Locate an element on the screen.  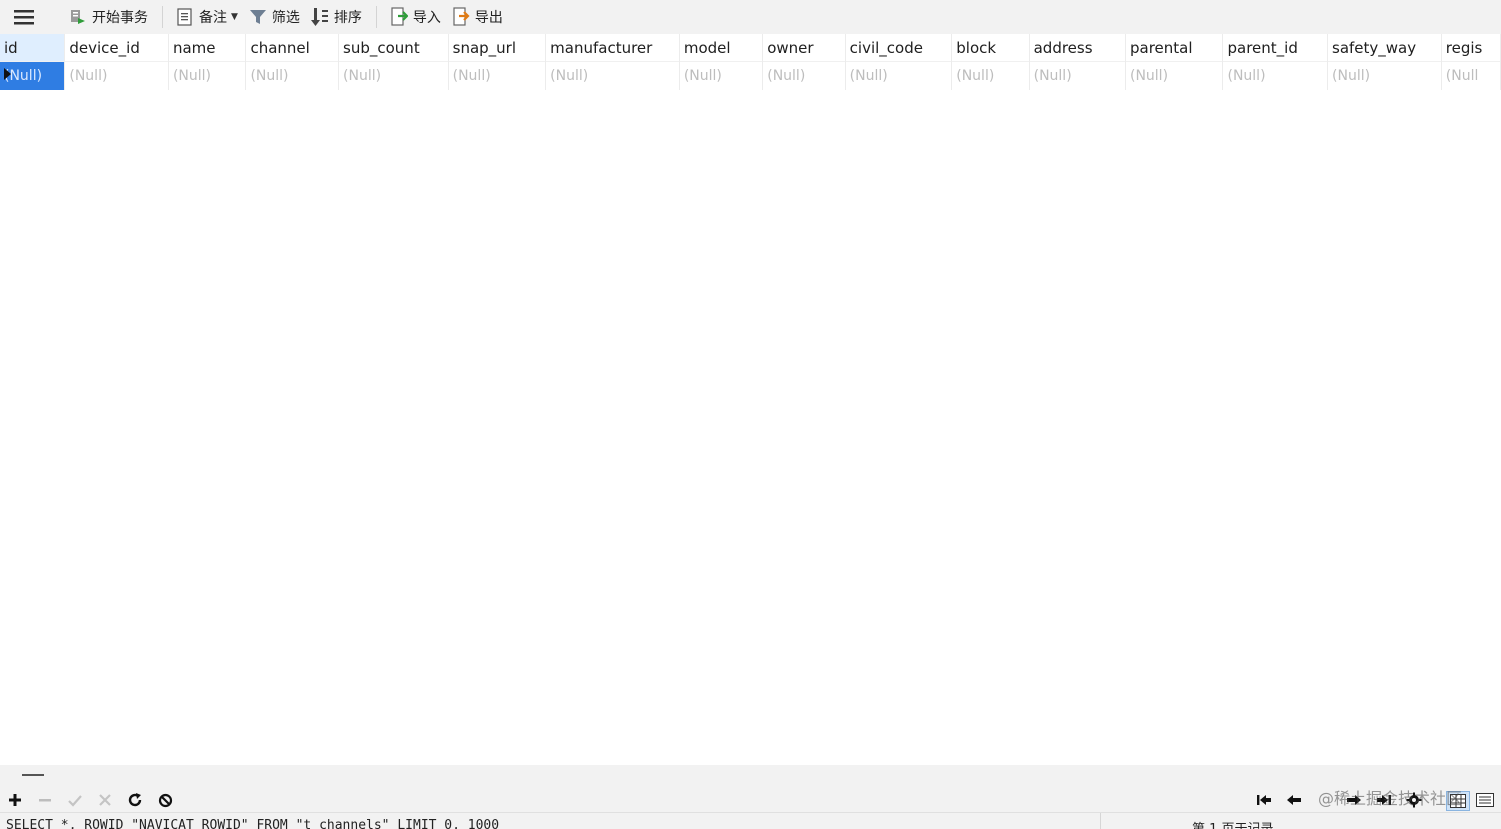
import-label: 导入 is located at coordinates (426, 18).